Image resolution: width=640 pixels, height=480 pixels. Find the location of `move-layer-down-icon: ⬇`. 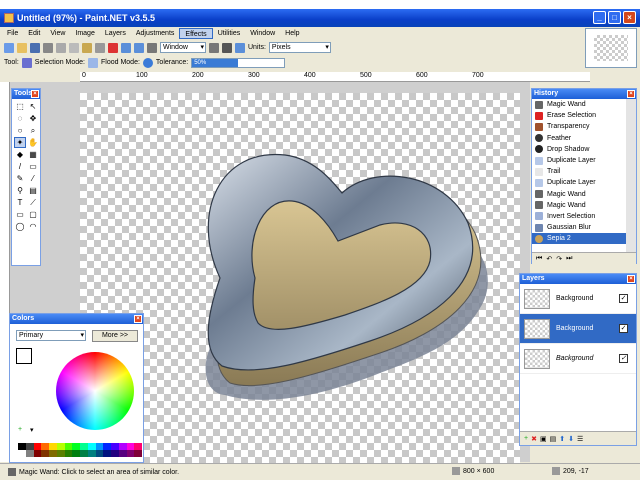

move-layer-down-icon: ⬇ is located at coordinates (571, 439).